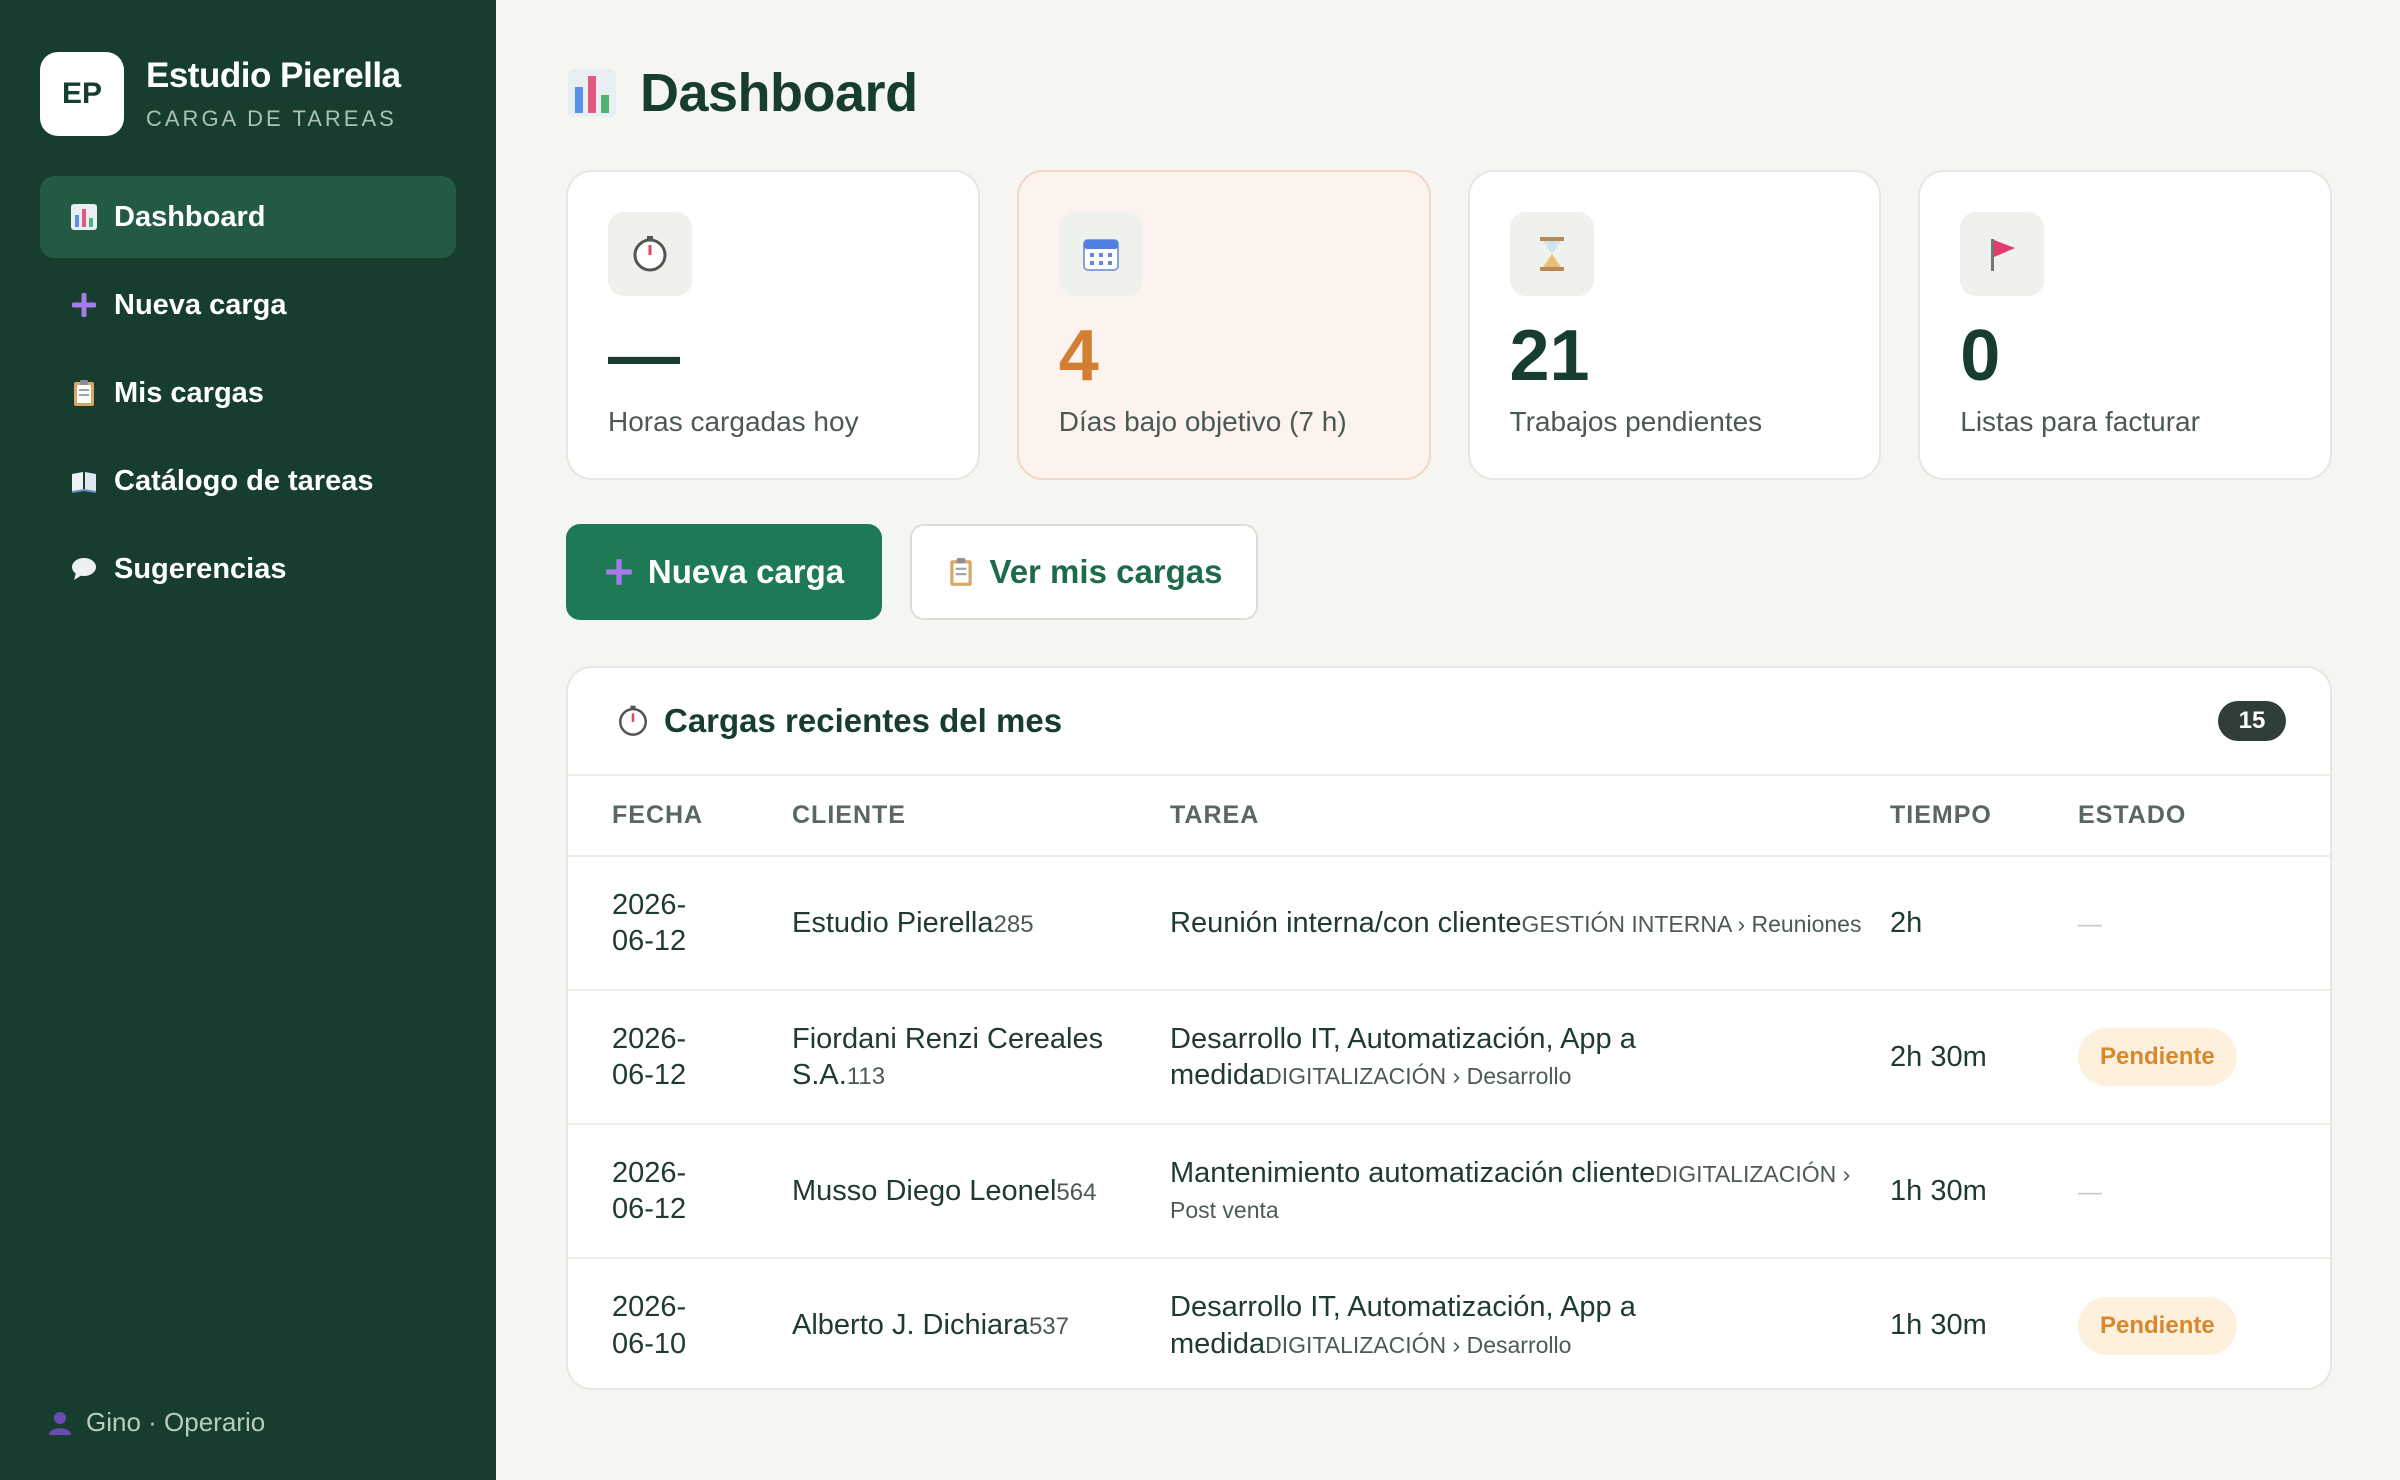 The height and width of the screenshot is (1480, 2400). Describe the element at coordinates (1906, 922) in the screenshot. I see `cell-tiempo: 2h` at that location.